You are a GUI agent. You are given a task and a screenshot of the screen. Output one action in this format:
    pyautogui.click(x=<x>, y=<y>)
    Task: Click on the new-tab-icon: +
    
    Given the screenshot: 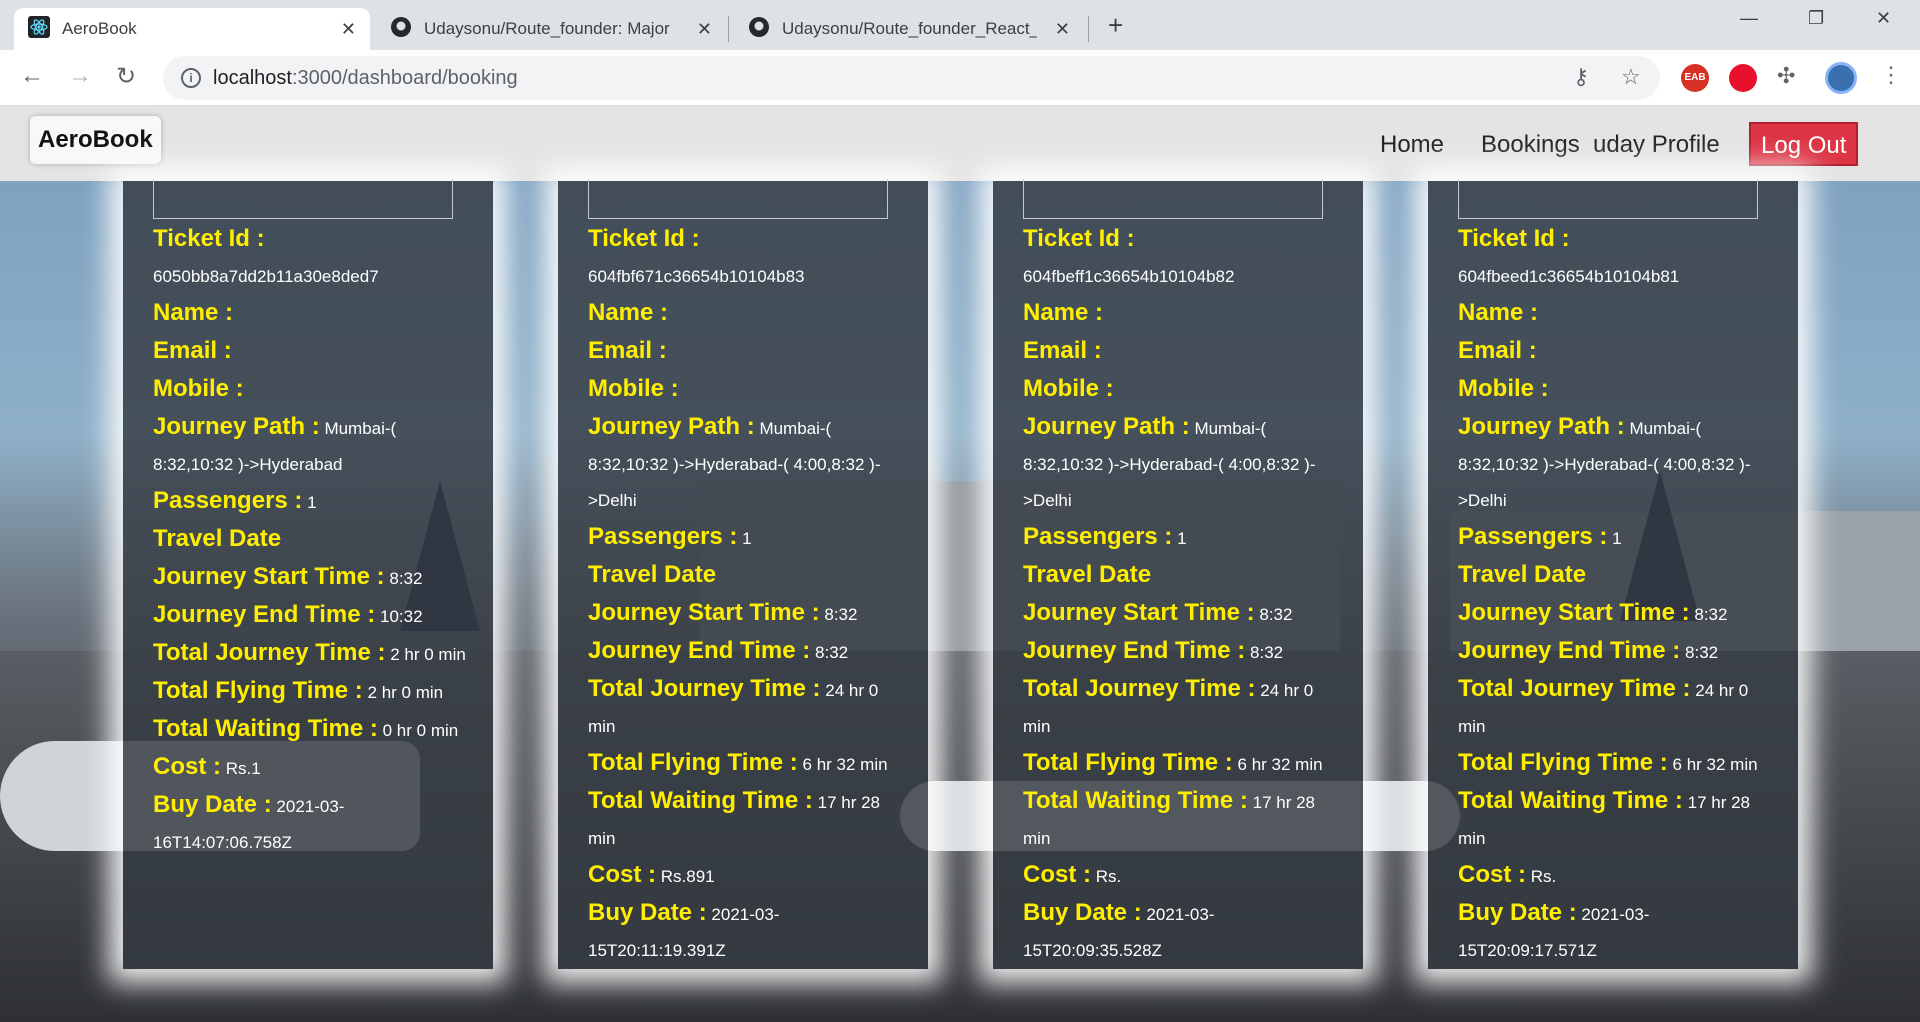 What is the action you would take?
    pyautogui.click(x=1115, y=25)
    